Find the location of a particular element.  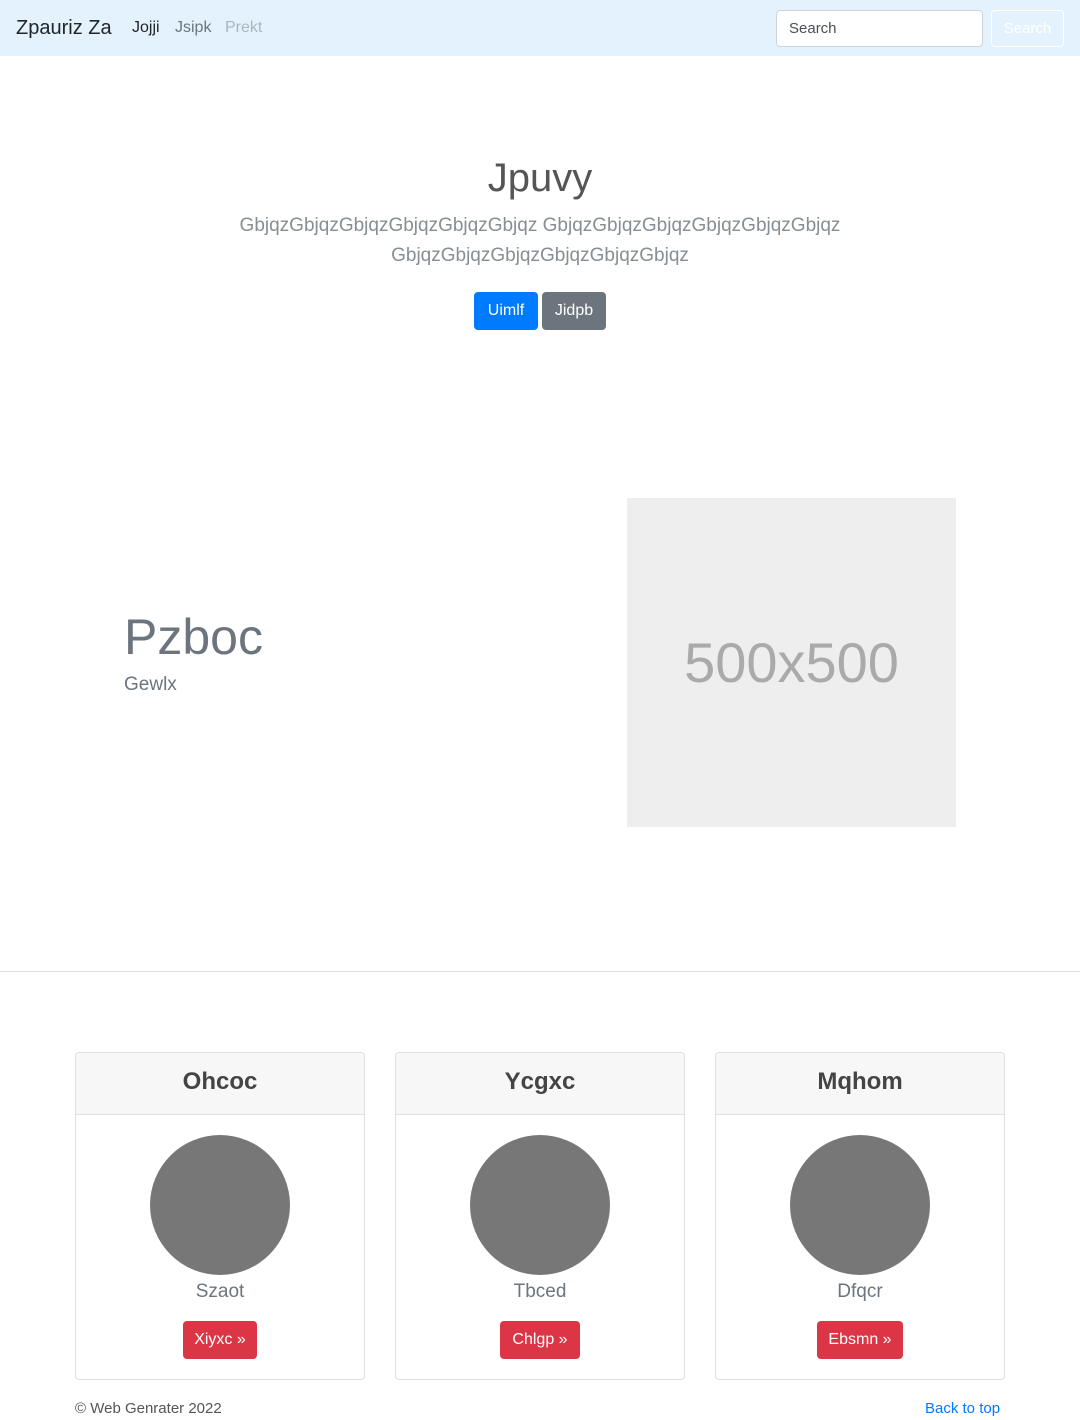

card-text: Szaot is located at coordinates (220, 1291).